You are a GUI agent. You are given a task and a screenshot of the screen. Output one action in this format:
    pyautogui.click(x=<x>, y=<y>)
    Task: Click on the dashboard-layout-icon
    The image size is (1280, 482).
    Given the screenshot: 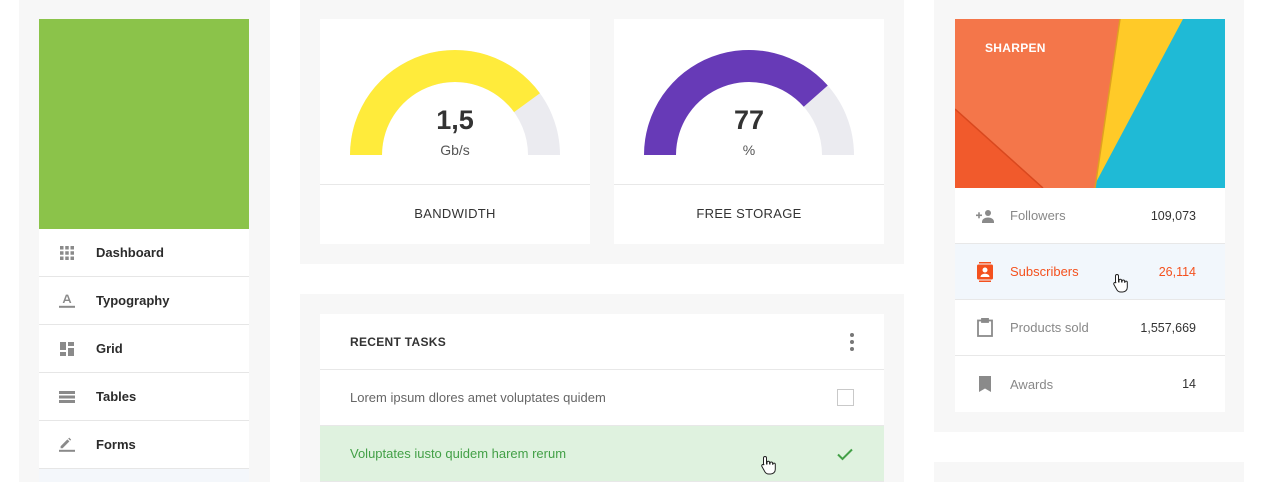 What is the action you would take?
    pyautogui.click(x=67, y=349)
    